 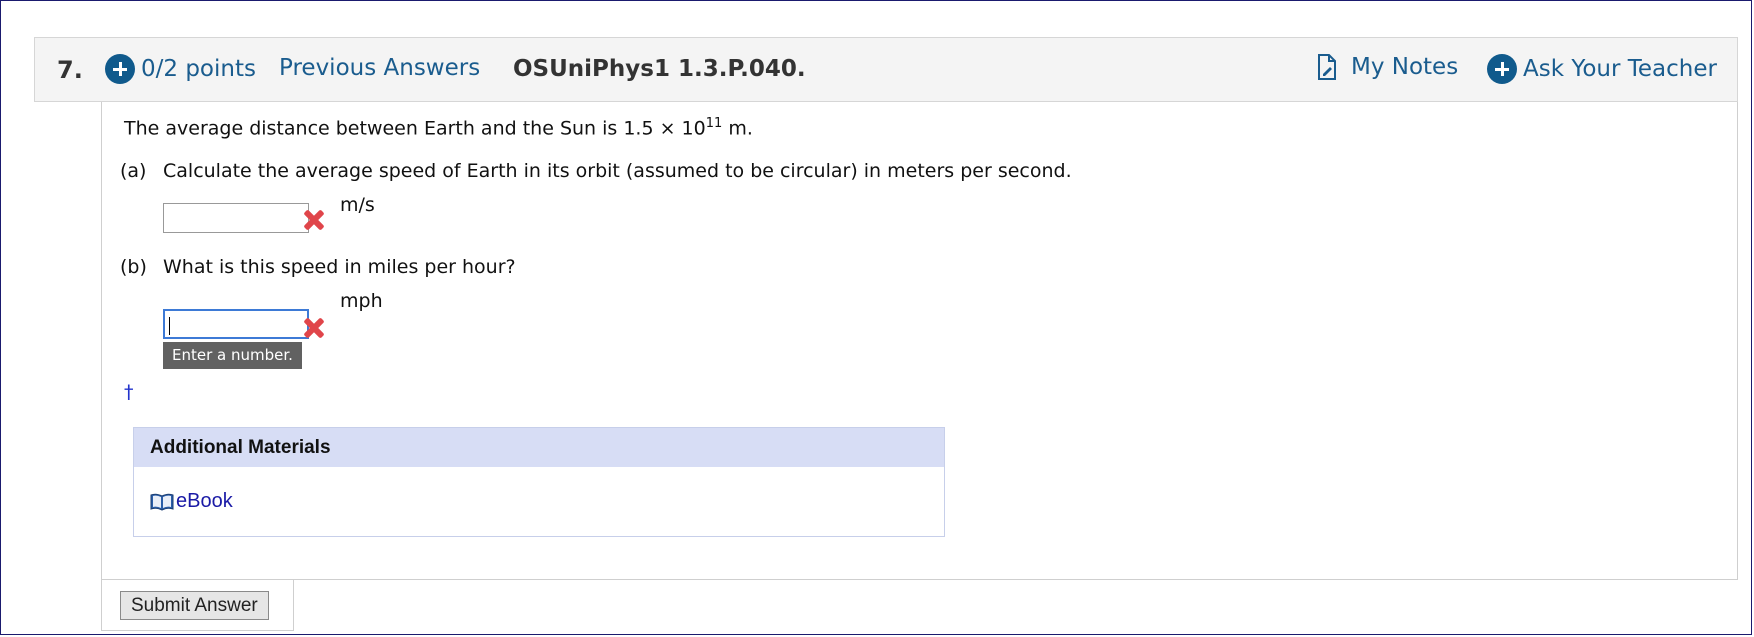 What do you see at coordinates (133, 267) in the screenshot?
I see `part-b-label: (b)` at bounding box center [133, 267].